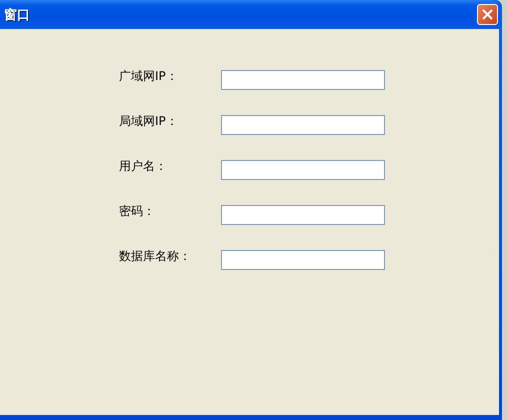 The width and height of the screenshot is (507, 420). I want to click on close-button, so click(487, 14).